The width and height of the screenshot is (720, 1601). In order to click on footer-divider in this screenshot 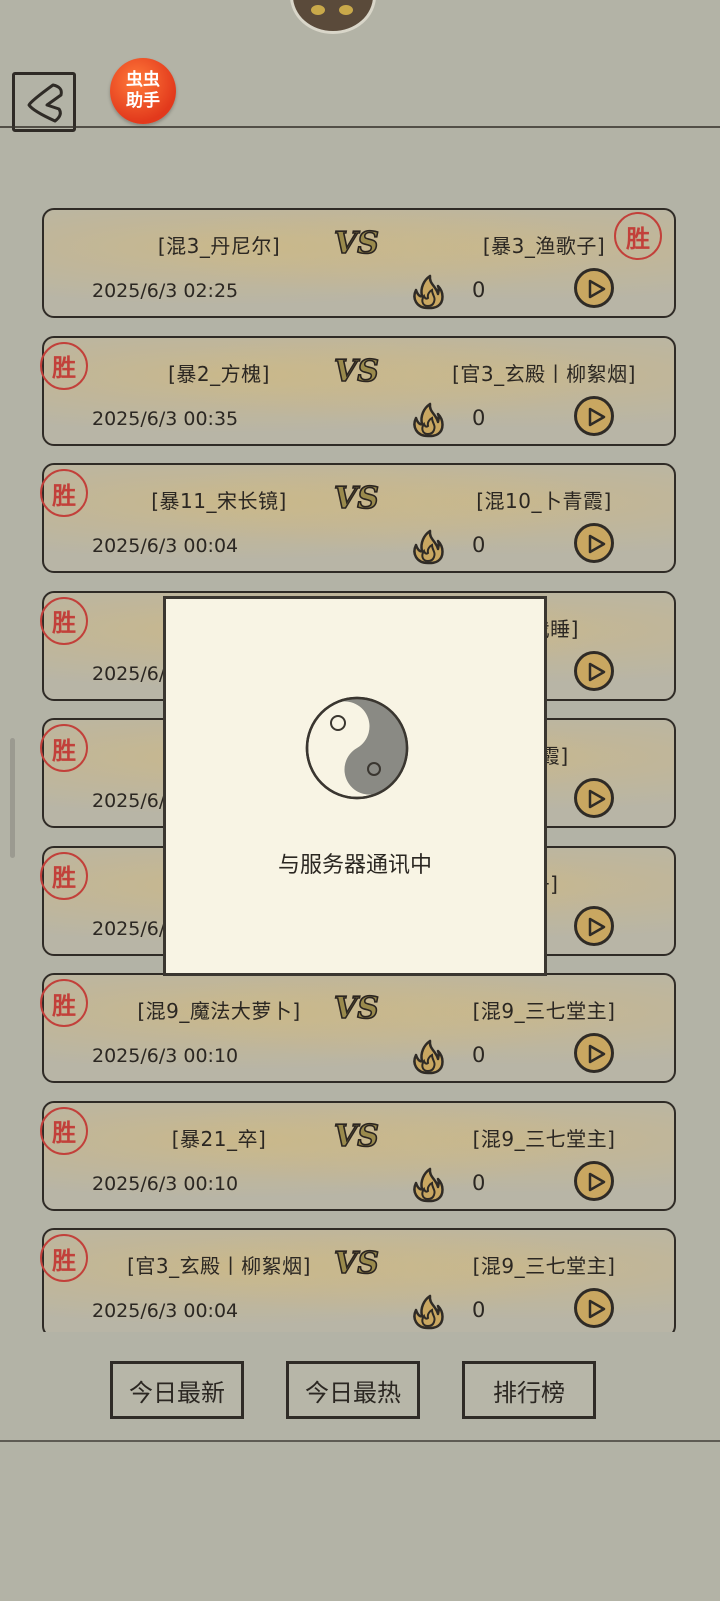, I will do `click(360, 1441)`.